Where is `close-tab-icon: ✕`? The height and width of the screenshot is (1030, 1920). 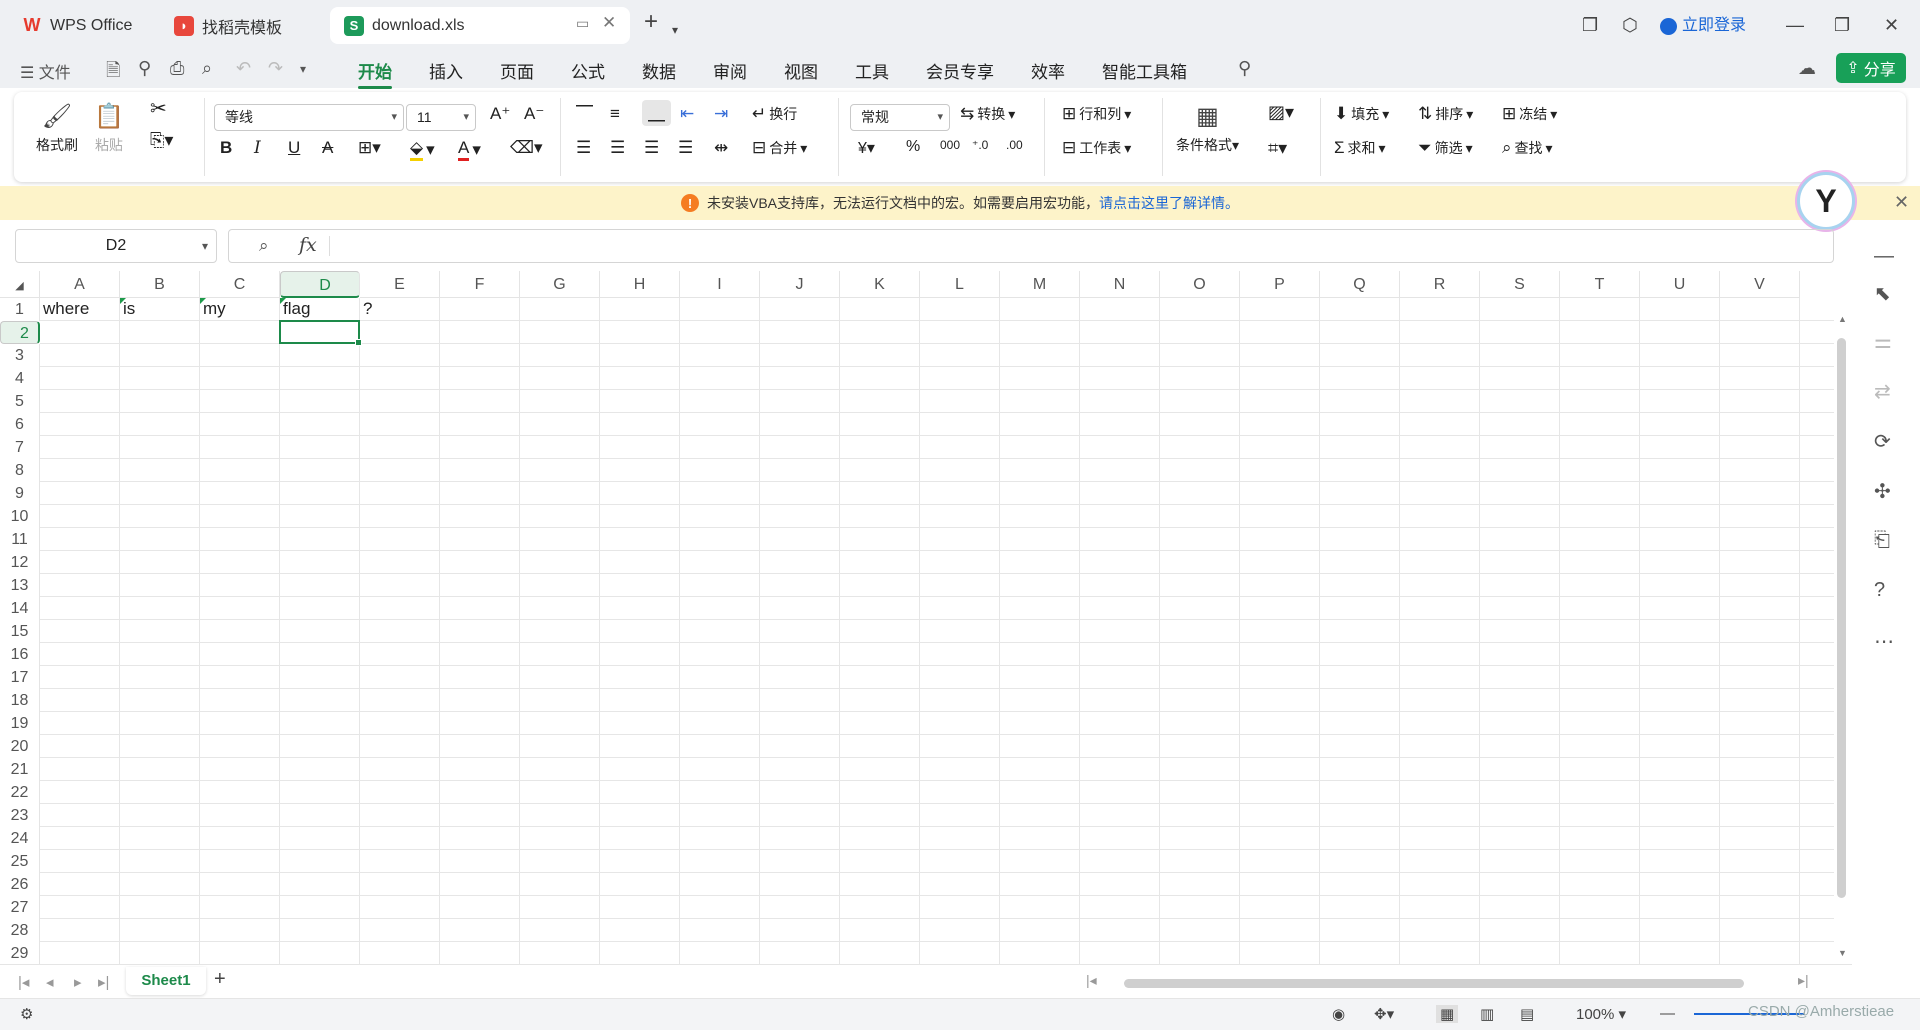 close-tab-icon: ✕ is located at coordinates (609, 23).